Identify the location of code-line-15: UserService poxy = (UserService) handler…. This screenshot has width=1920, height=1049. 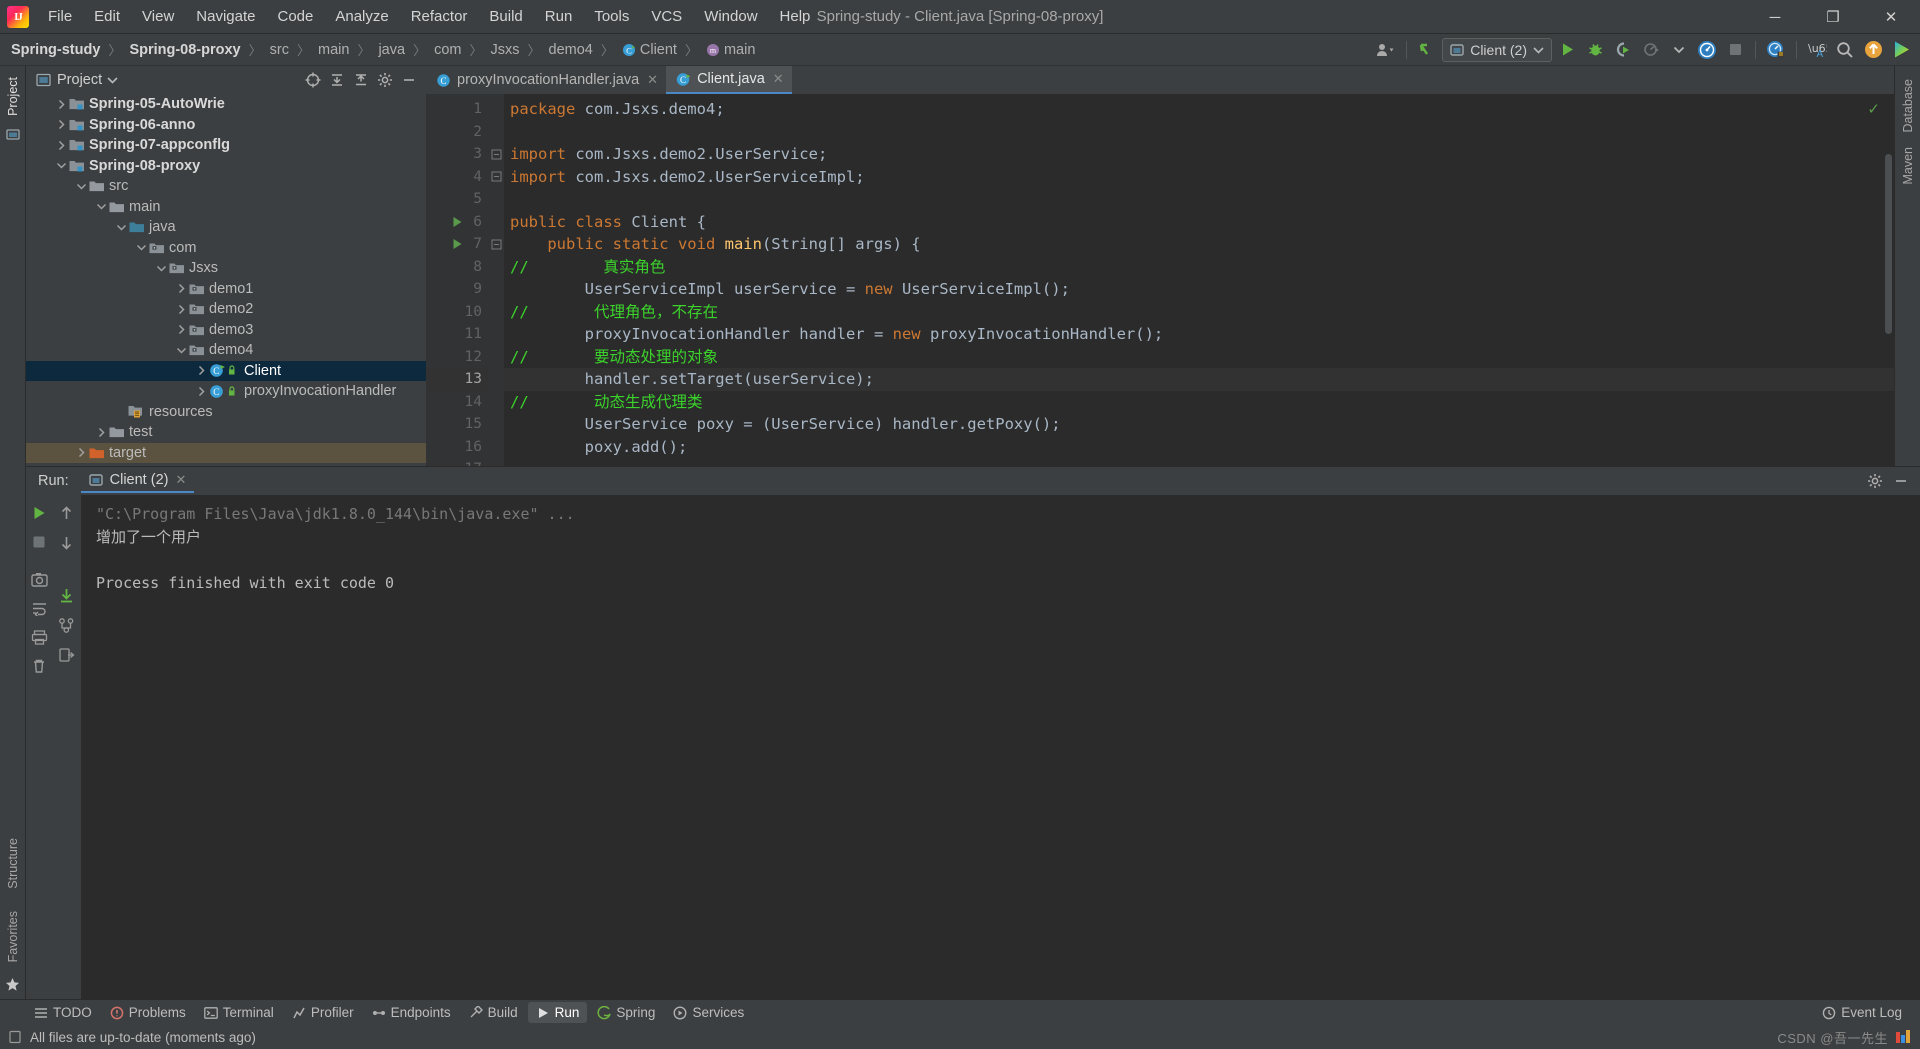
(1199, 424).